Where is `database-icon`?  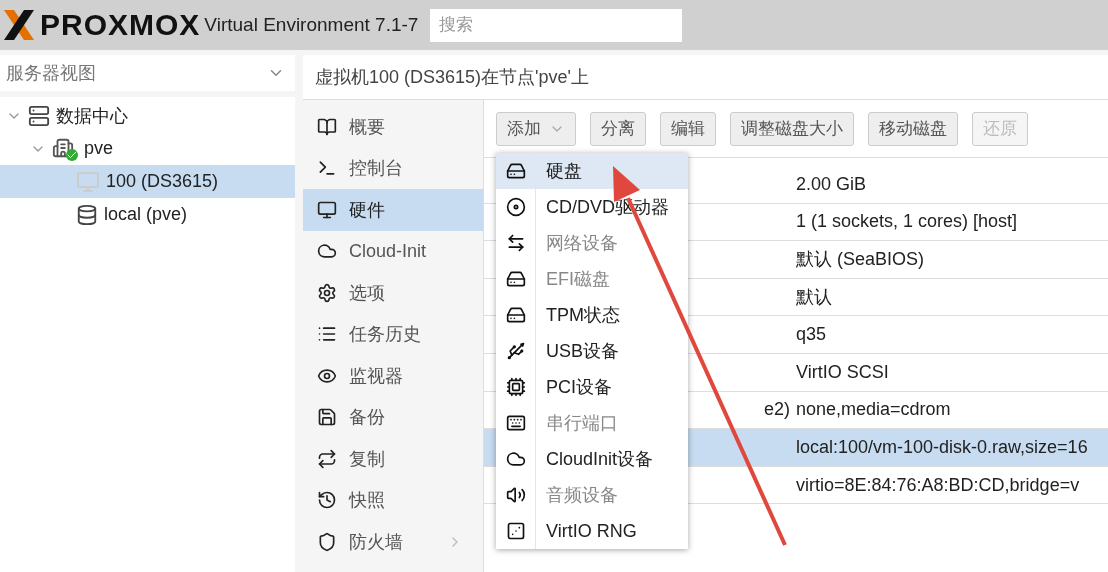 database-icon is located at coordinates (87, 214).